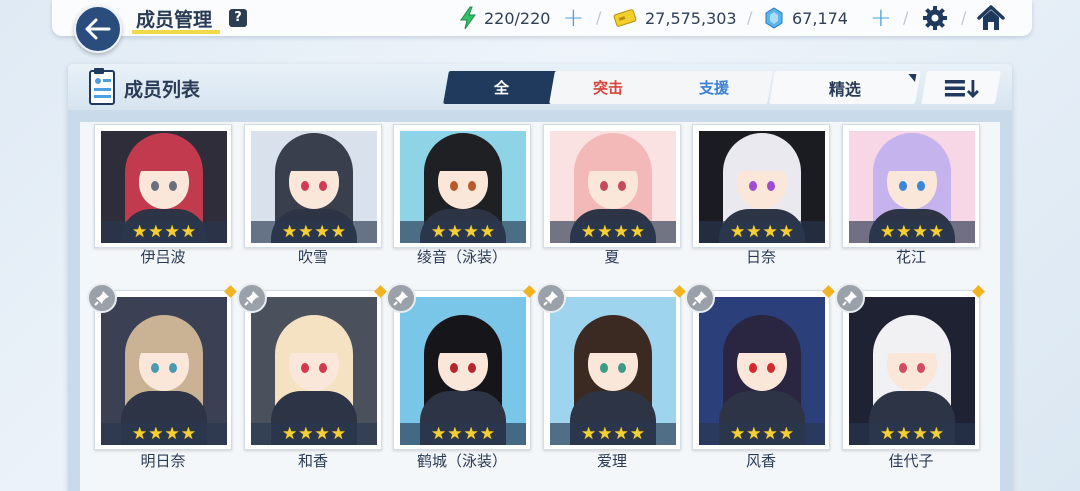 The image size is (1080, 491). I want to click on sort-button, so click(961, 87).